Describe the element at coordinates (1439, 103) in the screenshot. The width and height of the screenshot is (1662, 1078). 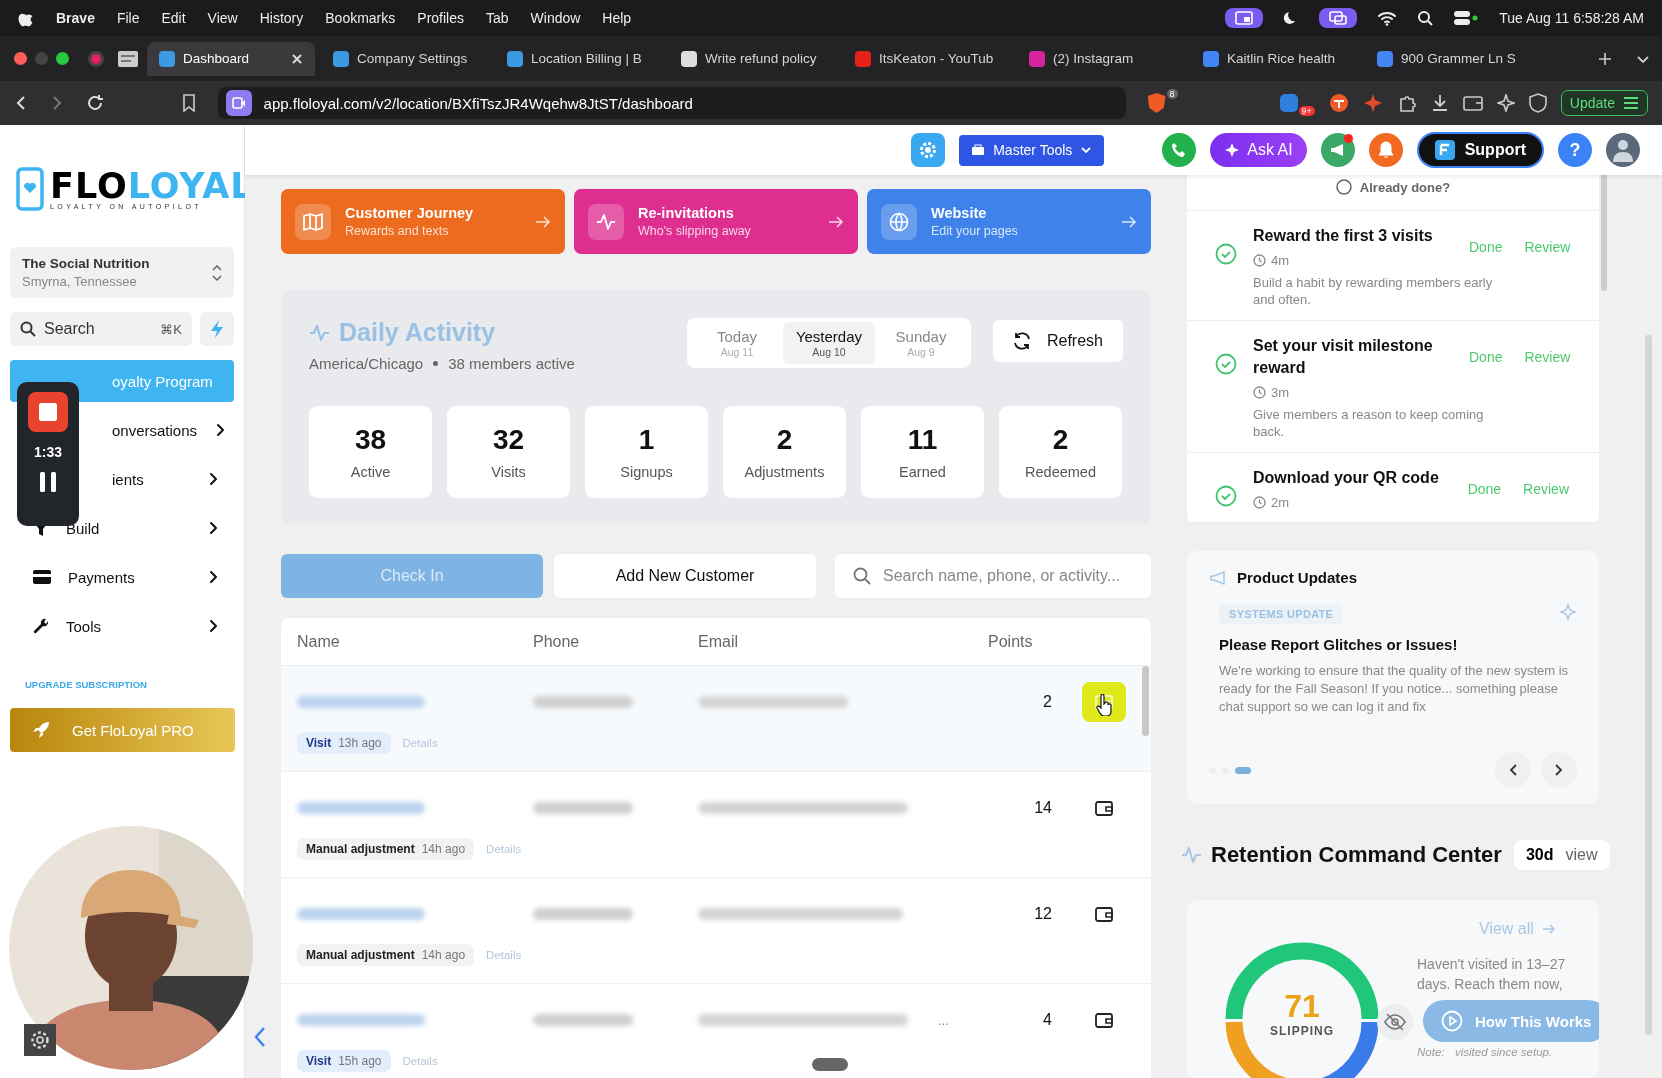
I see `download-icon` at that location.